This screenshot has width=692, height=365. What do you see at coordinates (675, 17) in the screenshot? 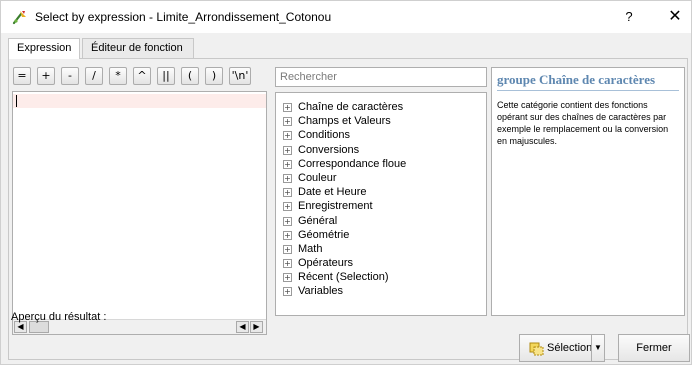
I see `close-icon: ✕` at bounding box center [675, 17].